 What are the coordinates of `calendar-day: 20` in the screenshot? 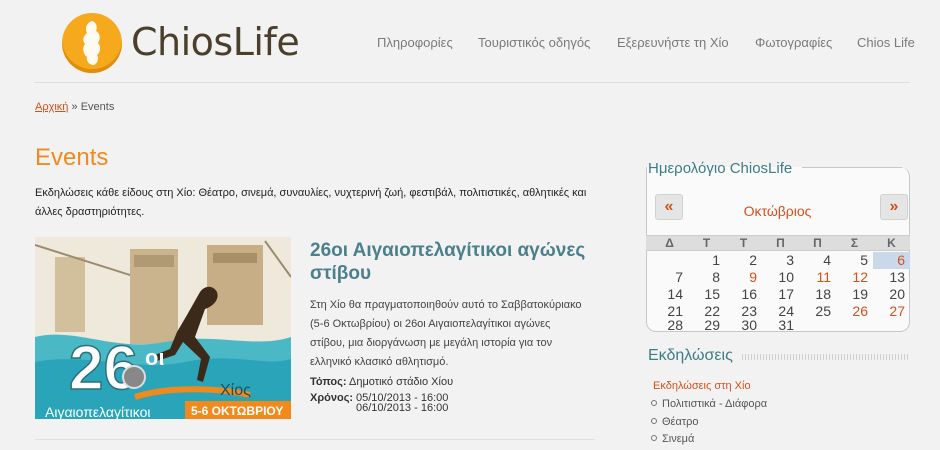 It's located at (891, 294).